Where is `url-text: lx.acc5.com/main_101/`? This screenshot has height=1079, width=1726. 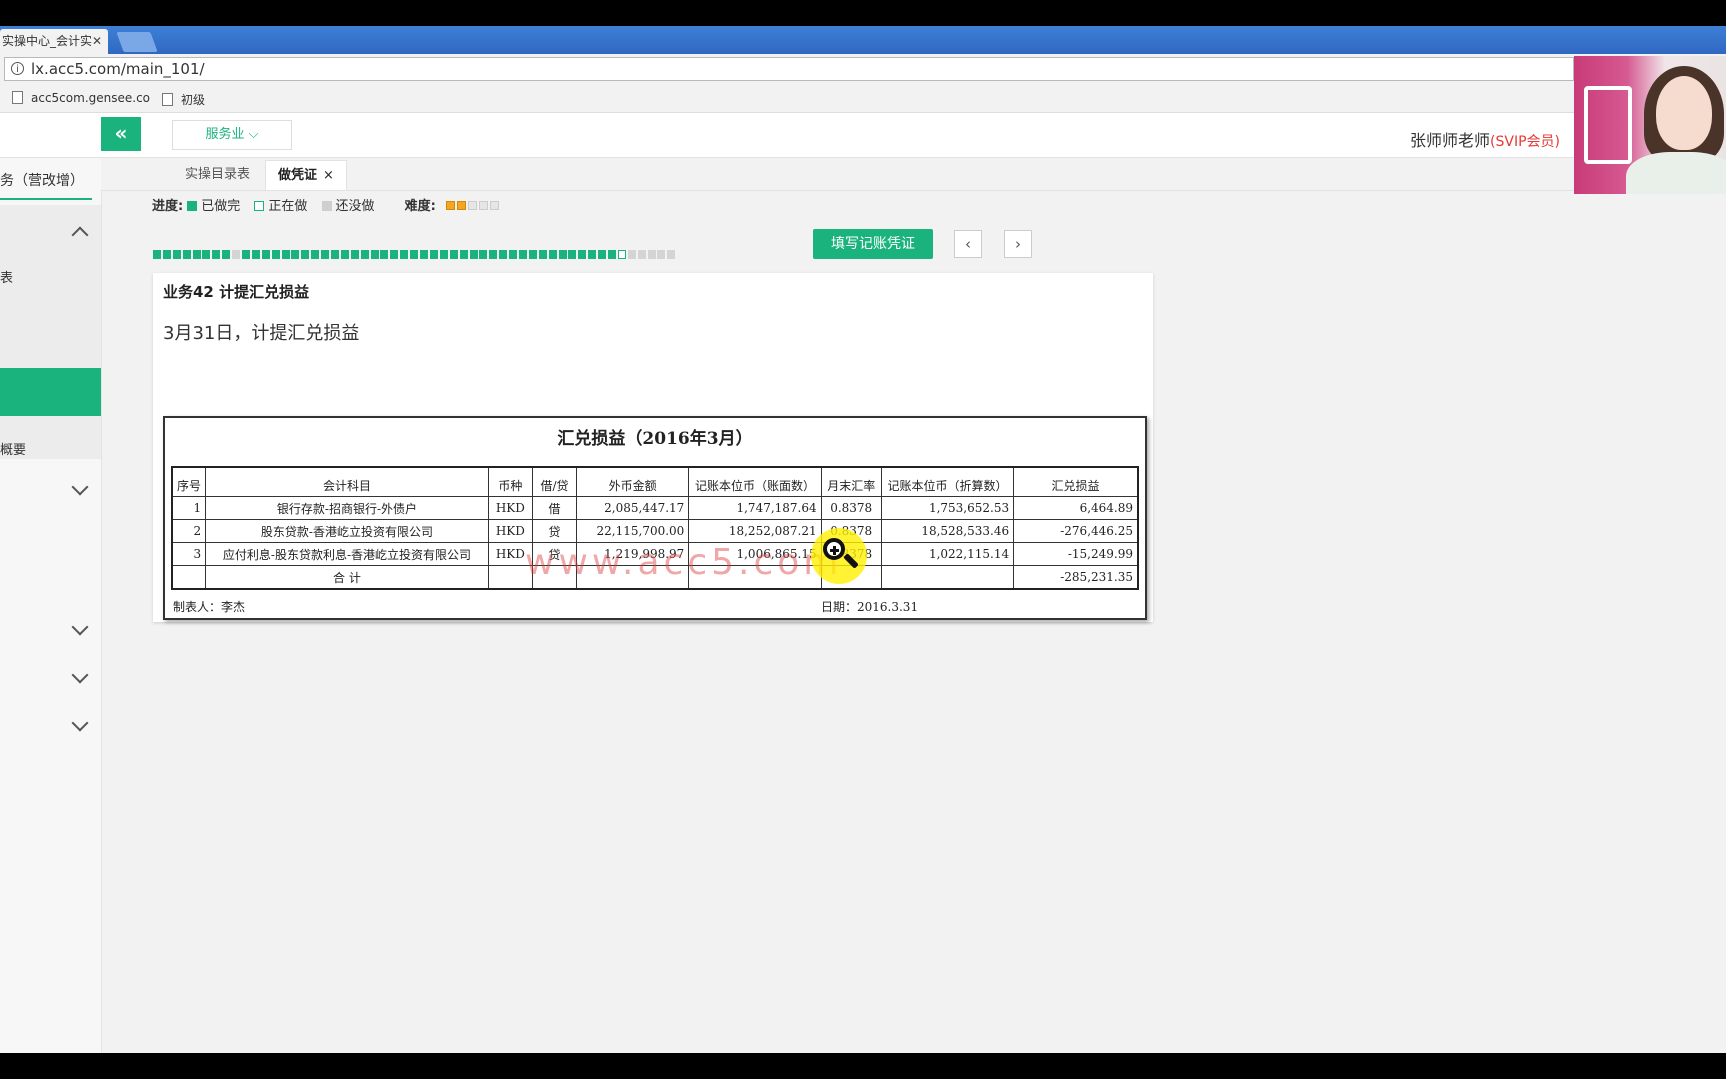
url-text: lx.acc5.com/main_101/ is located at coordinates (118, 69).